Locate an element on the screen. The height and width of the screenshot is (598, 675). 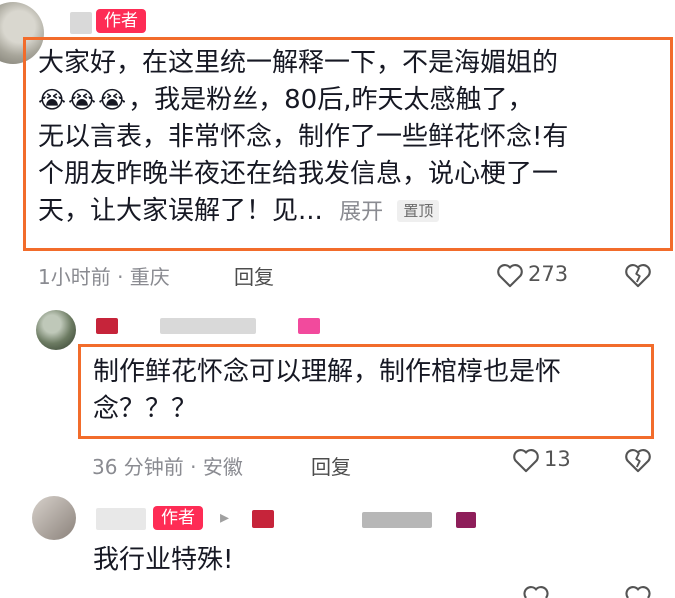
comment-line: 天，让大家误解了！见... 展开 置顶 is located at coordinates (353, 212).